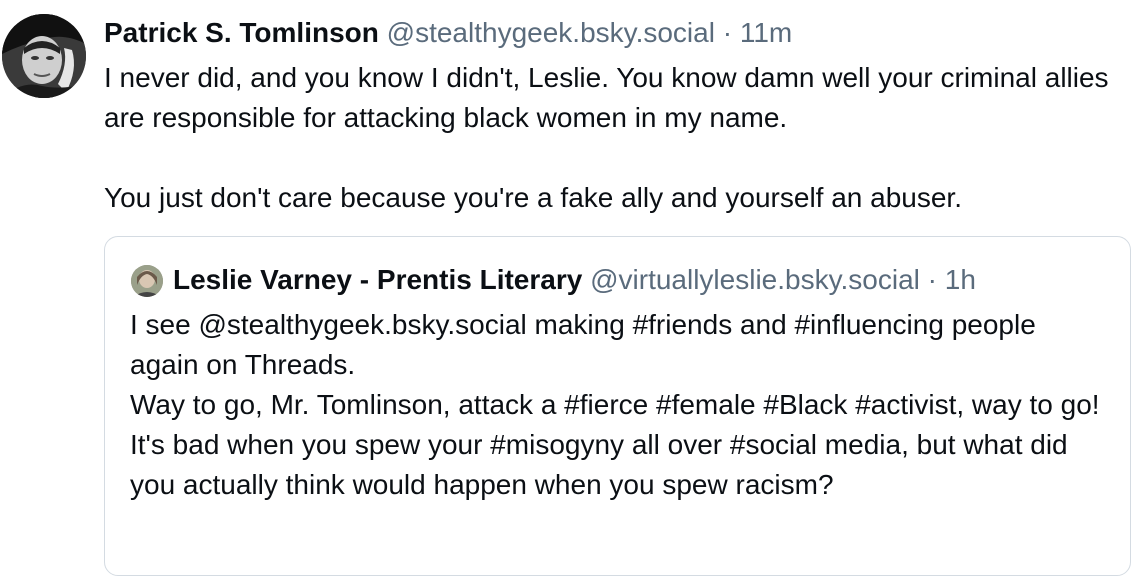 Image resolution: width=1135 pixels, height=576 pixels. I want to click on quoted-author-name: Leslie Varney - Prentis Literary, so click(377, 279).